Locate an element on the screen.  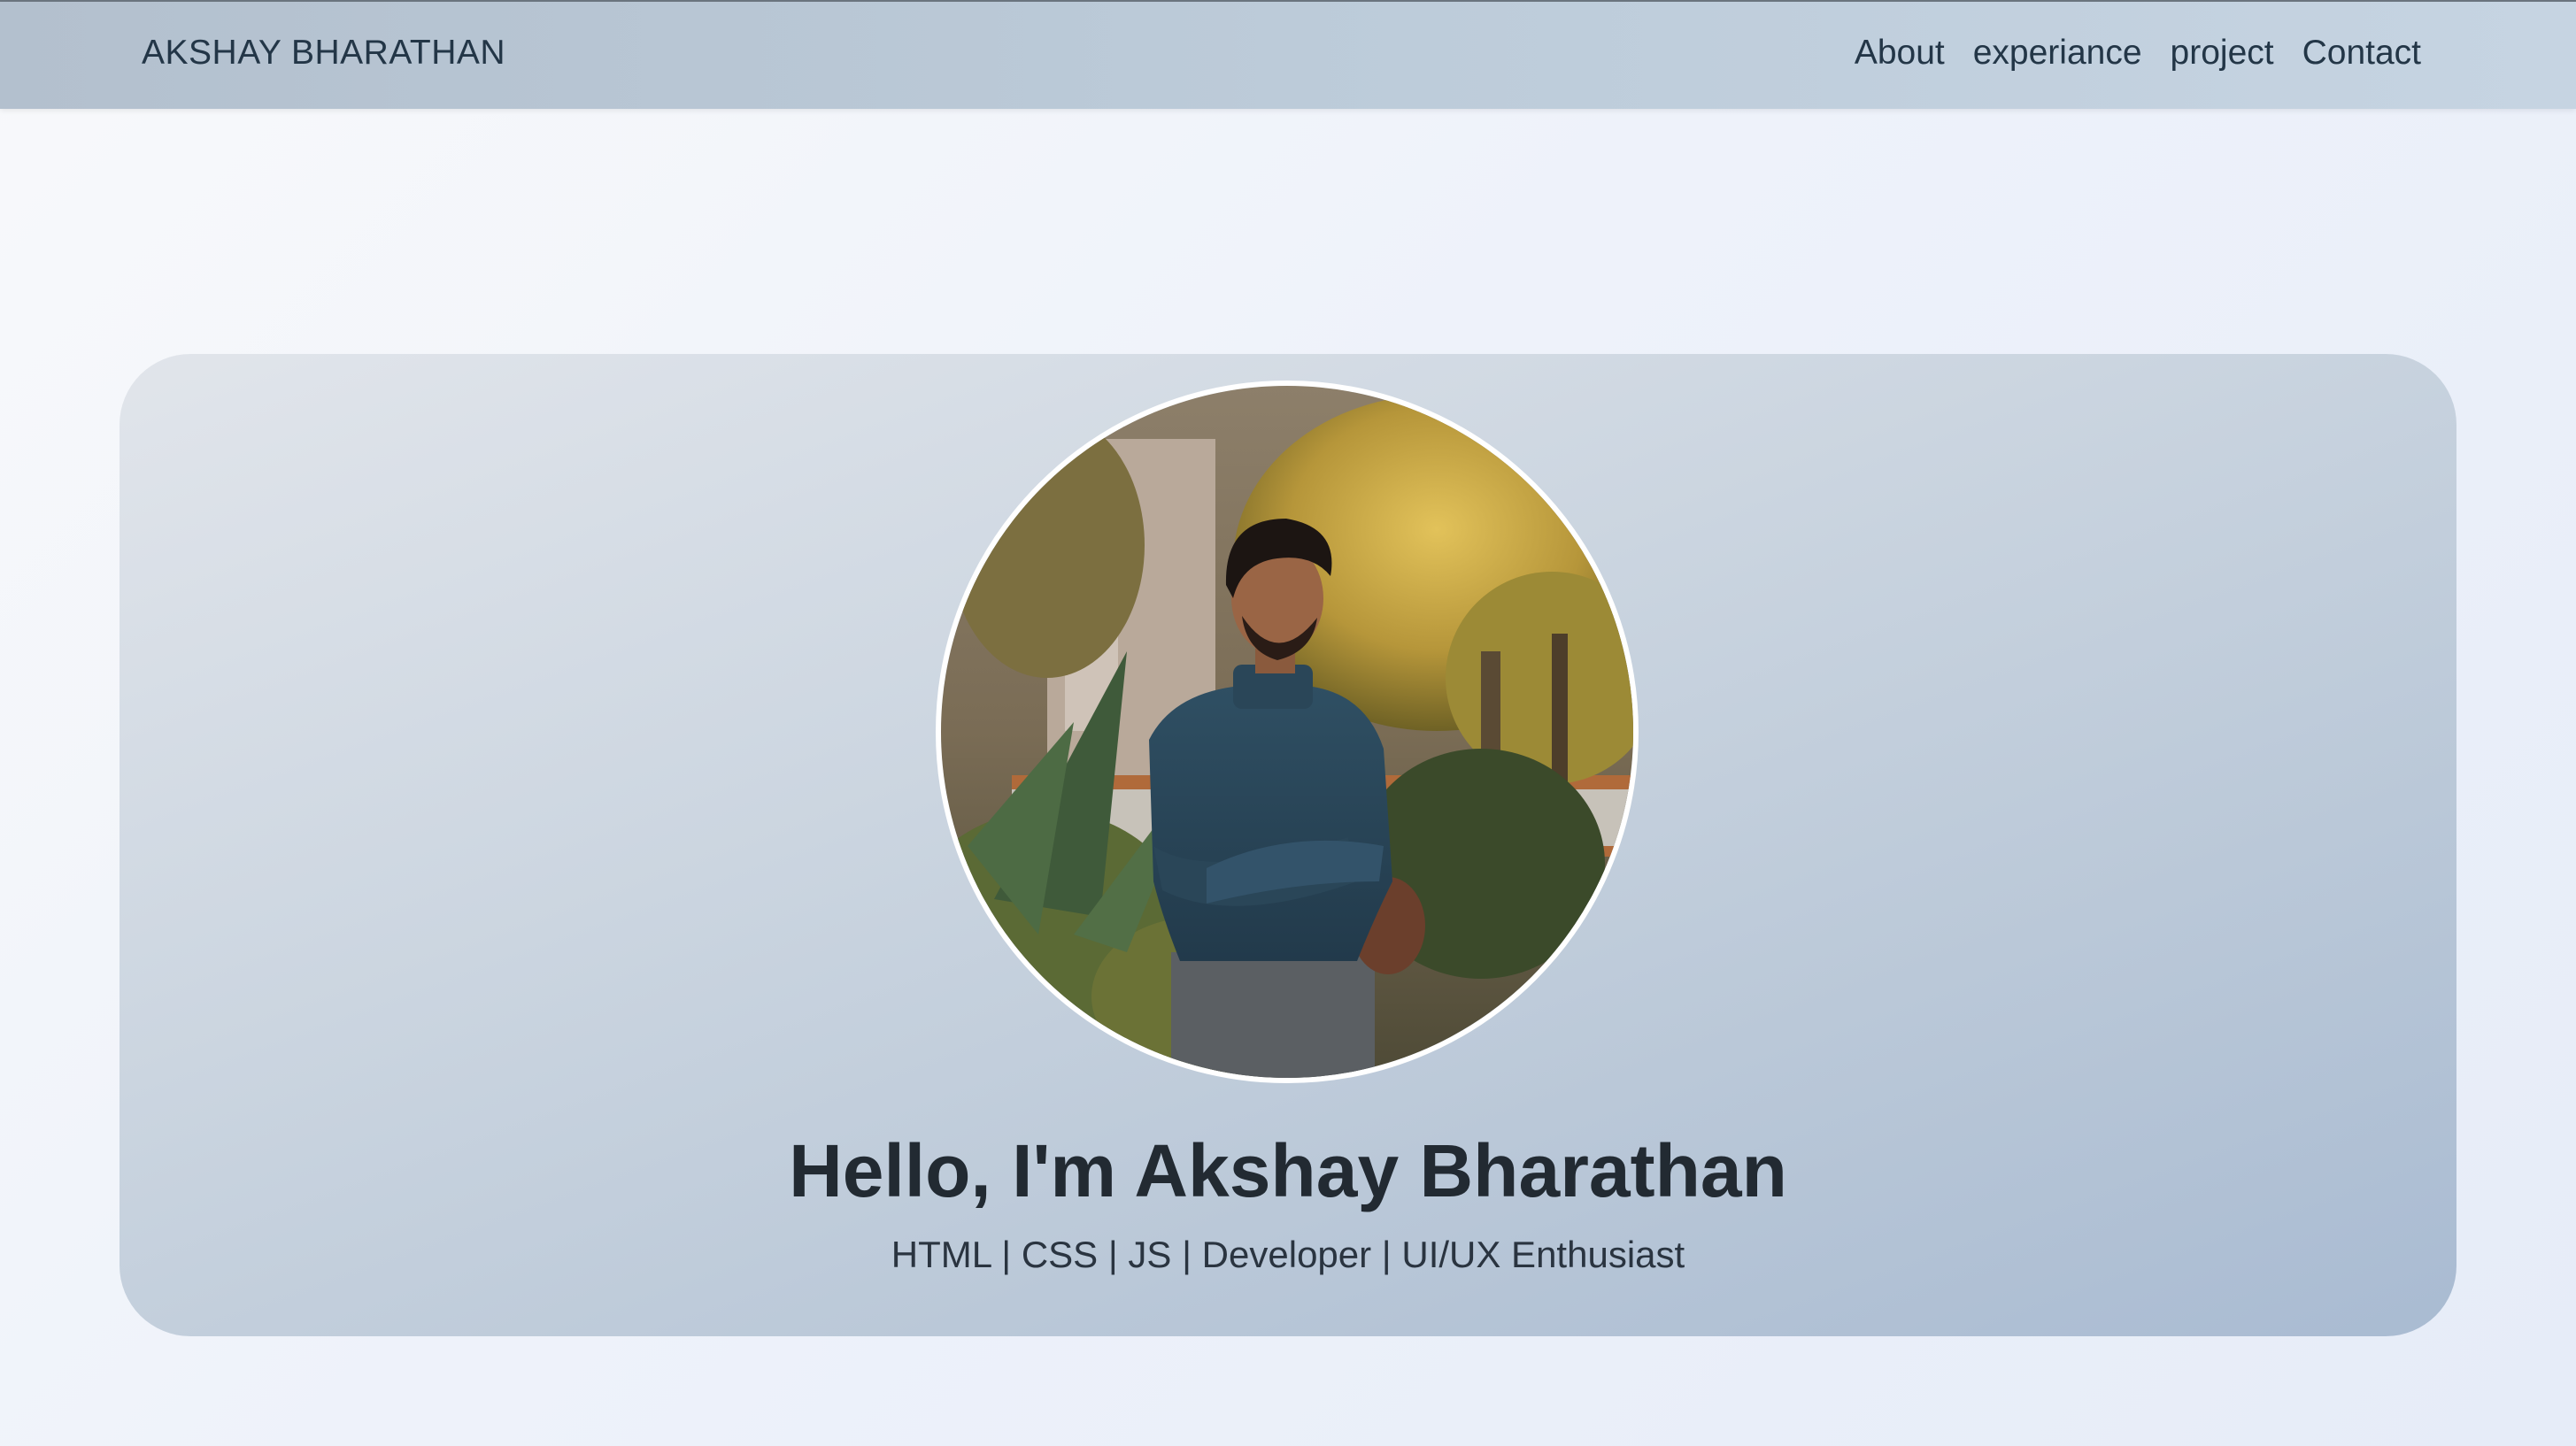
hero-title: Hello, I'm Akshay Bharathan is located at coordinates (1288, 1170).